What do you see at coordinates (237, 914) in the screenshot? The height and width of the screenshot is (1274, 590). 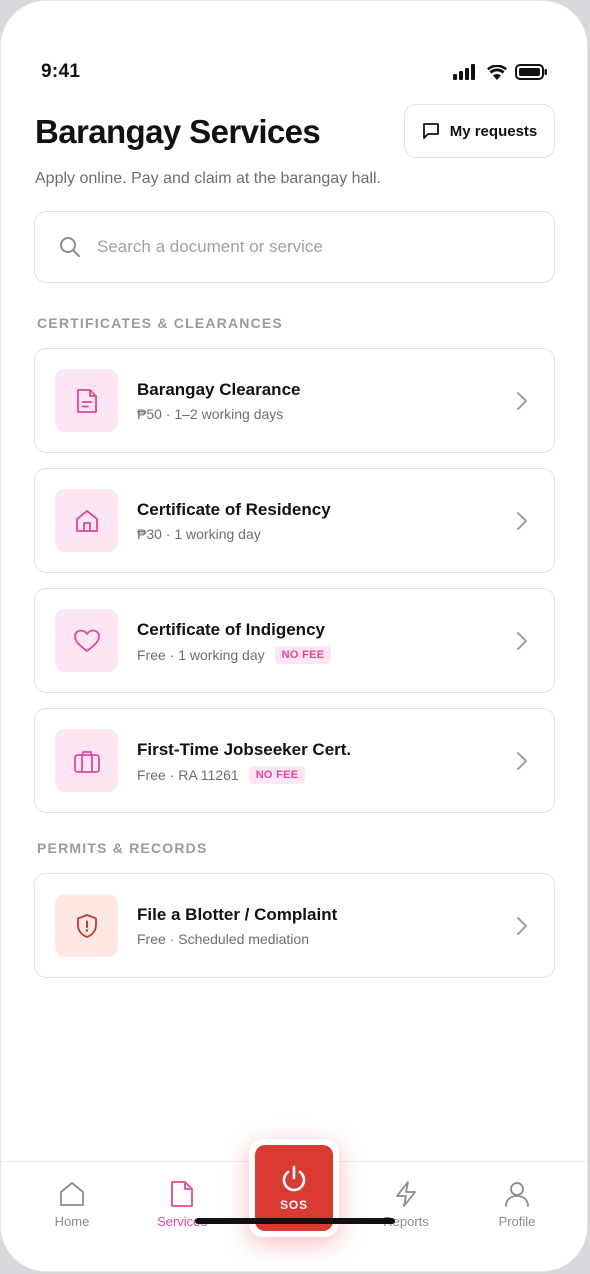 I see `service-name: File a Blotter / Complaint` at bounding box center [237, 914].